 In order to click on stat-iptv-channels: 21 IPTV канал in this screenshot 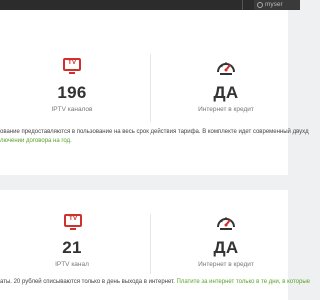, I will do `click(72, 253)`.